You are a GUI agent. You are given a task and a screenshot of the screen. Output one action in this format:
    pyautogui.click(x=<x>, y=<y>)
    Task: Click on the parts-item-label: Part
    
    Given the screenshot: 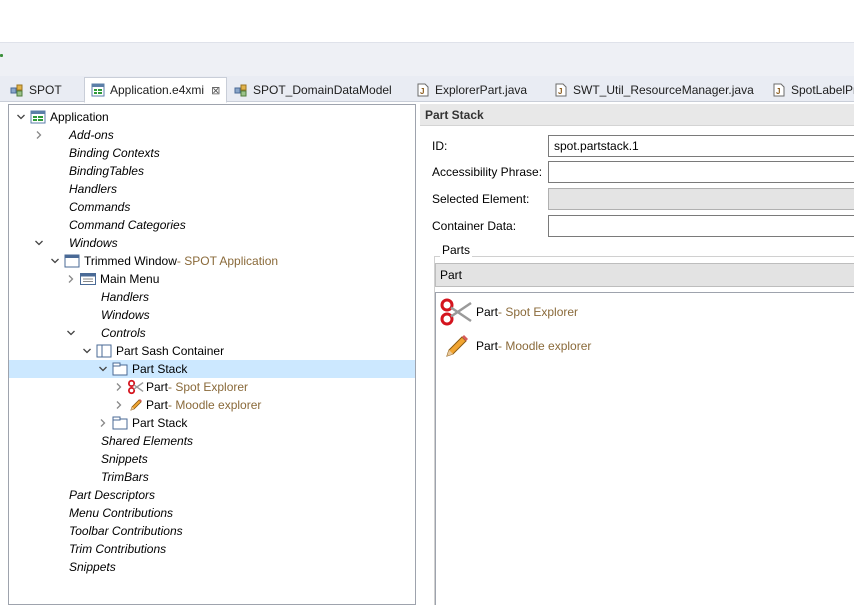 What is the action you would take?
    pyautogui.click(x=487, y=346)
    